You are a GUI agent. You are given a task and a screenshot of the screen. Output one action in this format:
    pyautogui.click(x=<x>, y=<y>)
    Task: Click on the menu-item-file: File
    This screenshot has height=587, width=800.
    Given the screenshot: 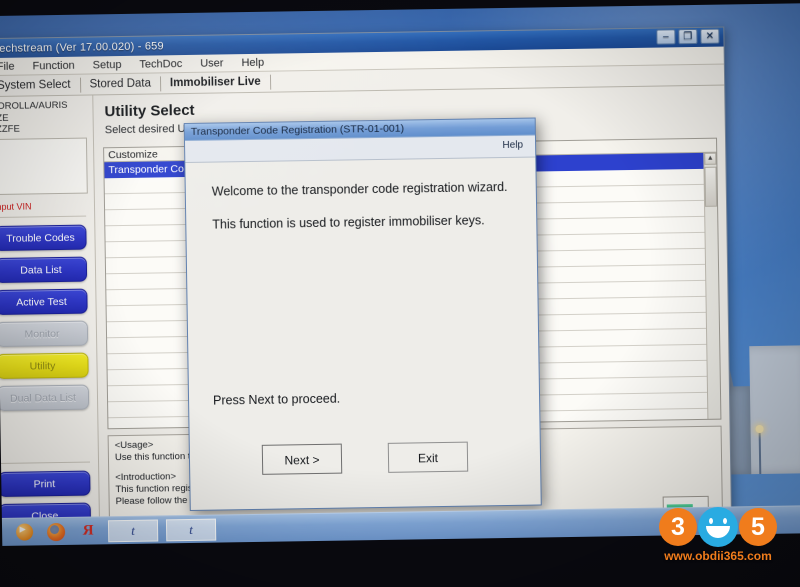 What is the action you would take?
    pyautogui.click(x=12, y=66)
    